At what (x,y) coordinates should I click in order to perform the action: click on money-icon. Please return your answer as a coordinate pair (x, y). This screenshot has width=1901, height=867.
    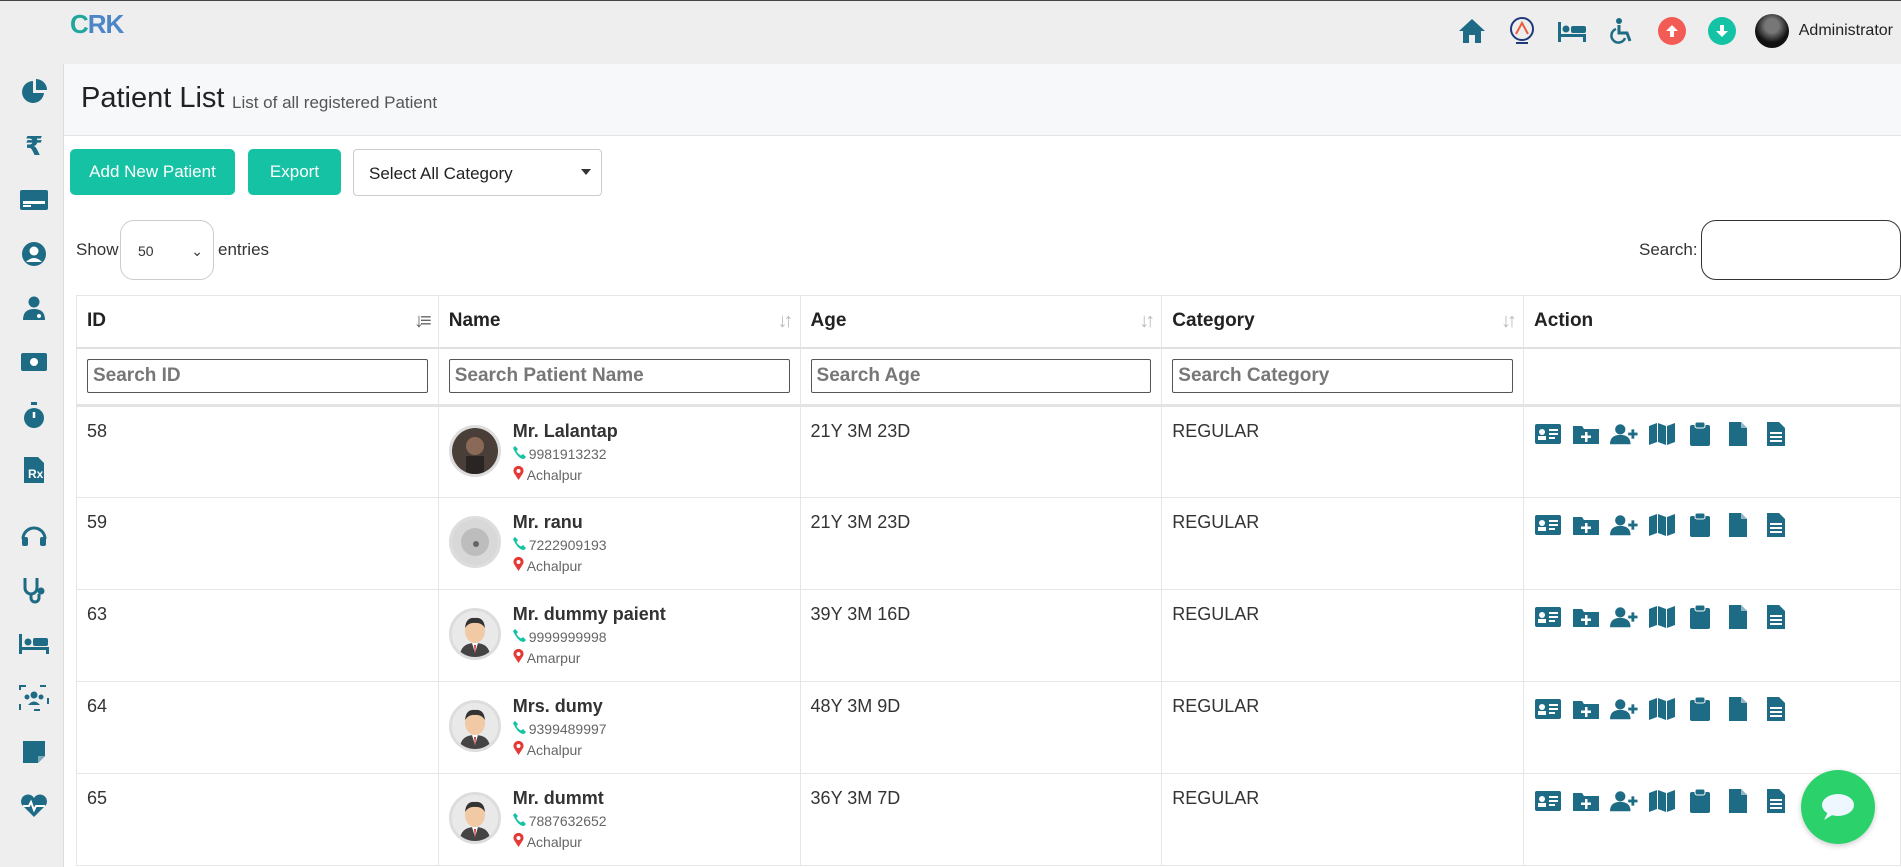
    Looking at the image, I should click on (34, 362).